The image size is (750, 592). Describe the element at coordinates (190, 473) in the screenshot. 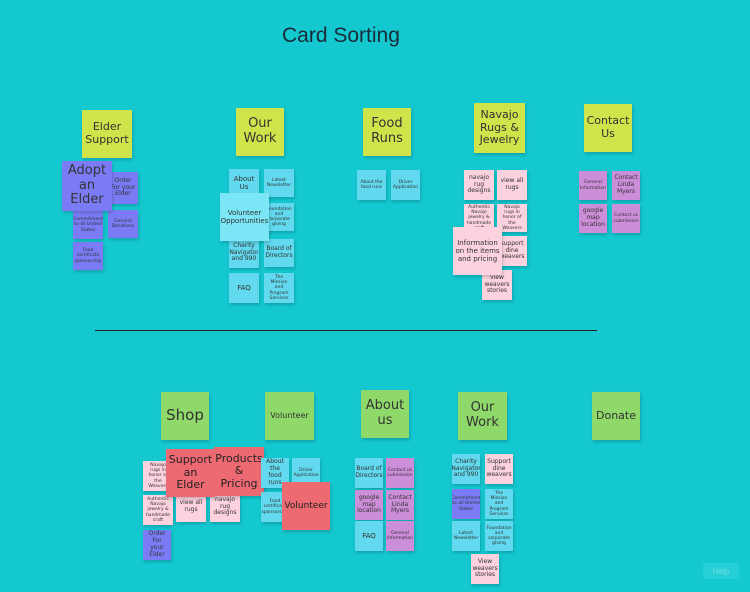

I see `card-support-elder: Support an Elder` at that location.